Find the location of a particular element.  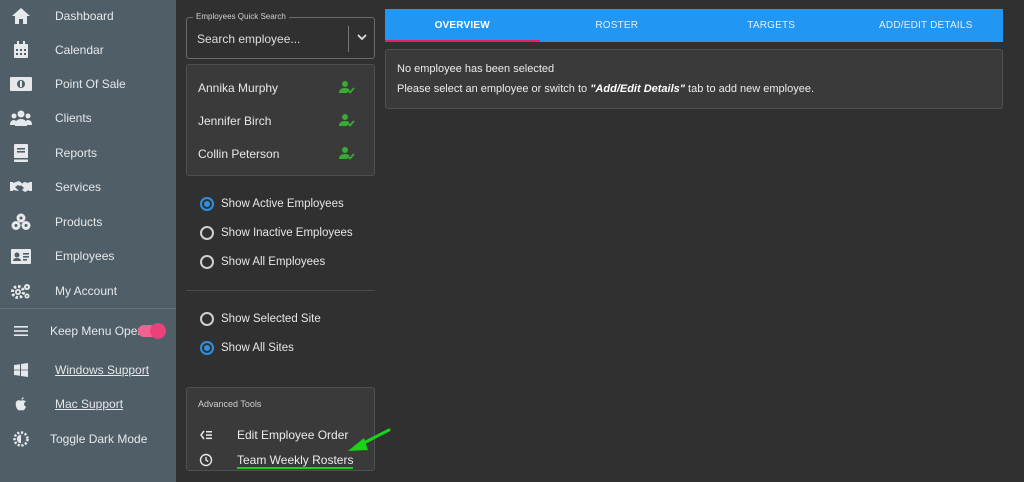

search-input is located at coordinates (272, 39).